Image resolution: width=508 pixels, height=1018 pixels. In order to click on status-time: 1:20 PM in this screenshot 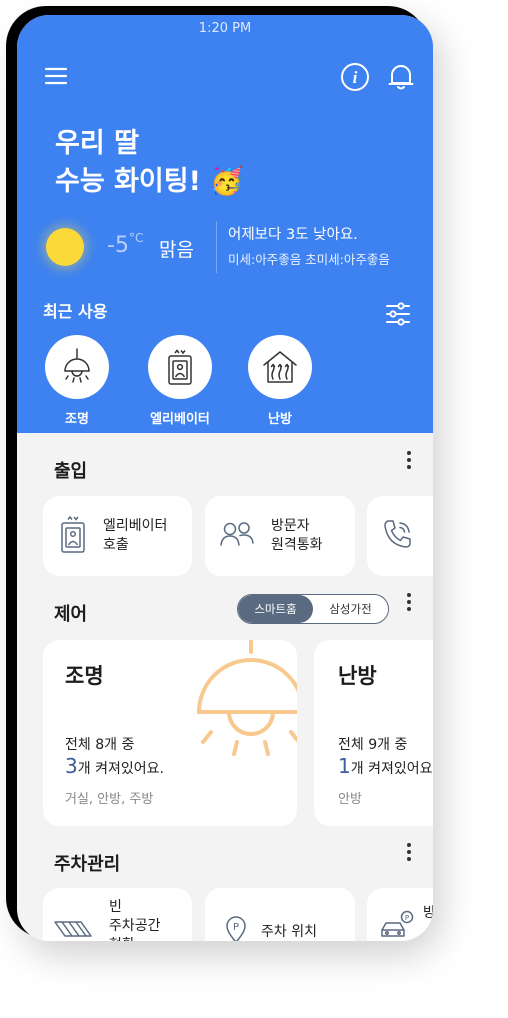, I will do `click(225, 28)`.